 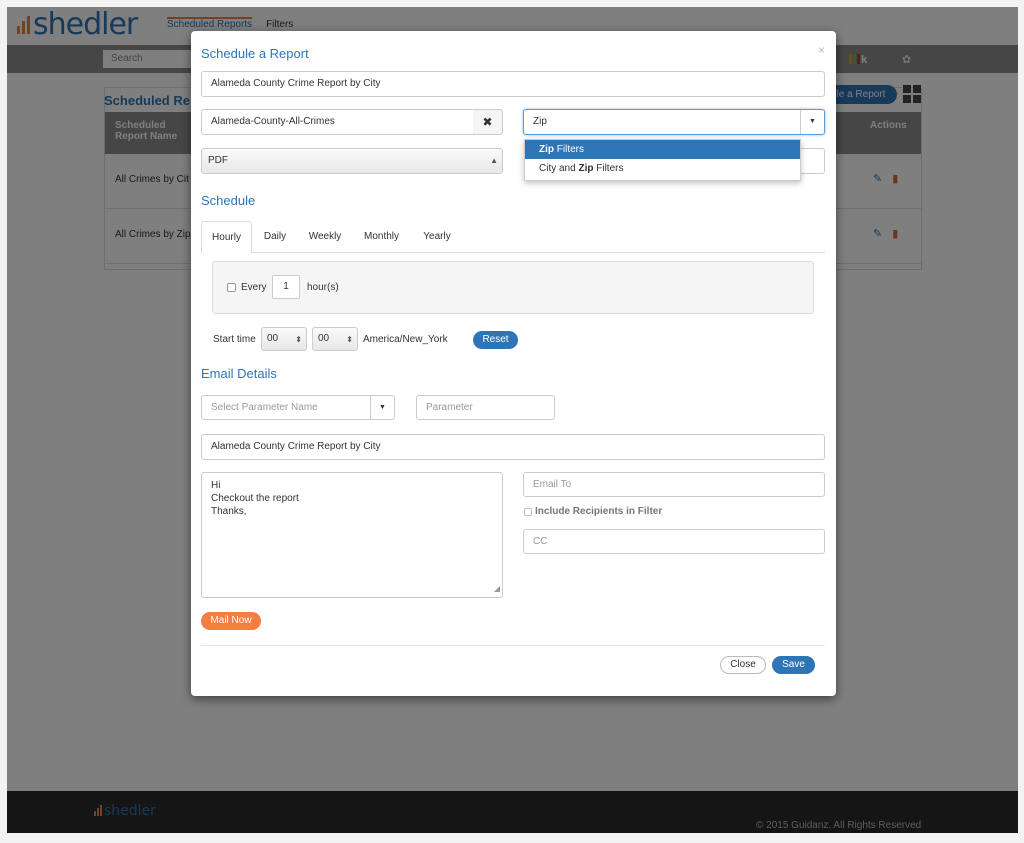 I want to click on hours-unit-label: hour(s), so click(x=323, y=287).